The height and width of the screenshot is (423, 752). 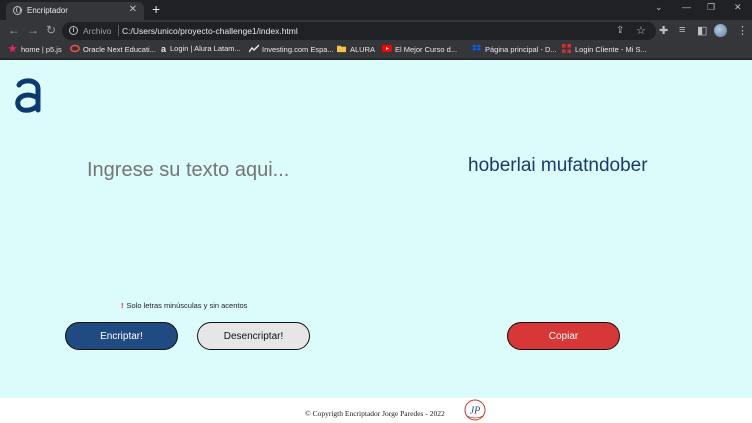 What do you see at coordinates (47, 10) in the screenshot?
I see `tab-title: Encriptador` at bounding box center [47, 10].